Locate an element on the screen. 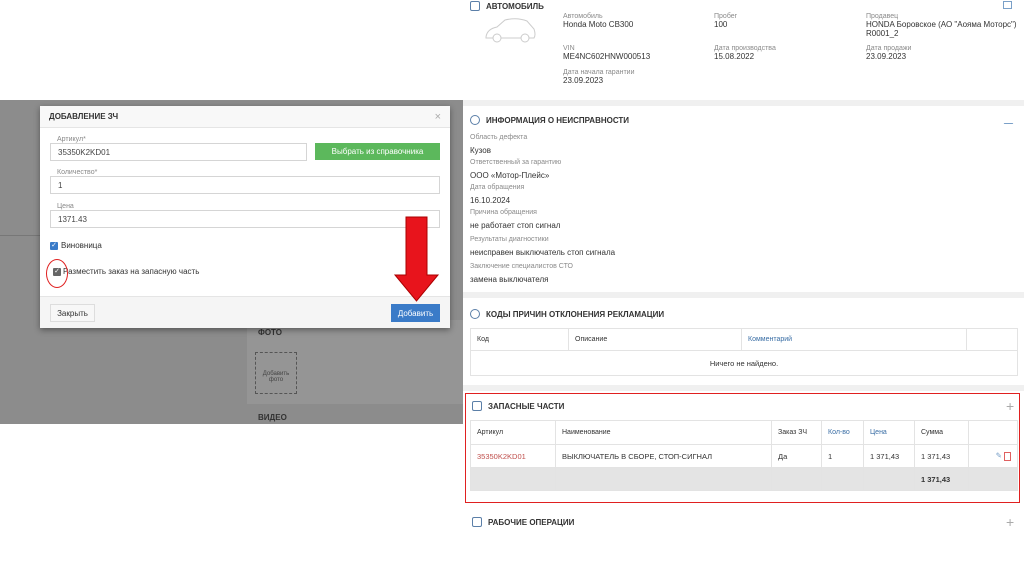  part-order: Да is located at coordinates (796, 456).